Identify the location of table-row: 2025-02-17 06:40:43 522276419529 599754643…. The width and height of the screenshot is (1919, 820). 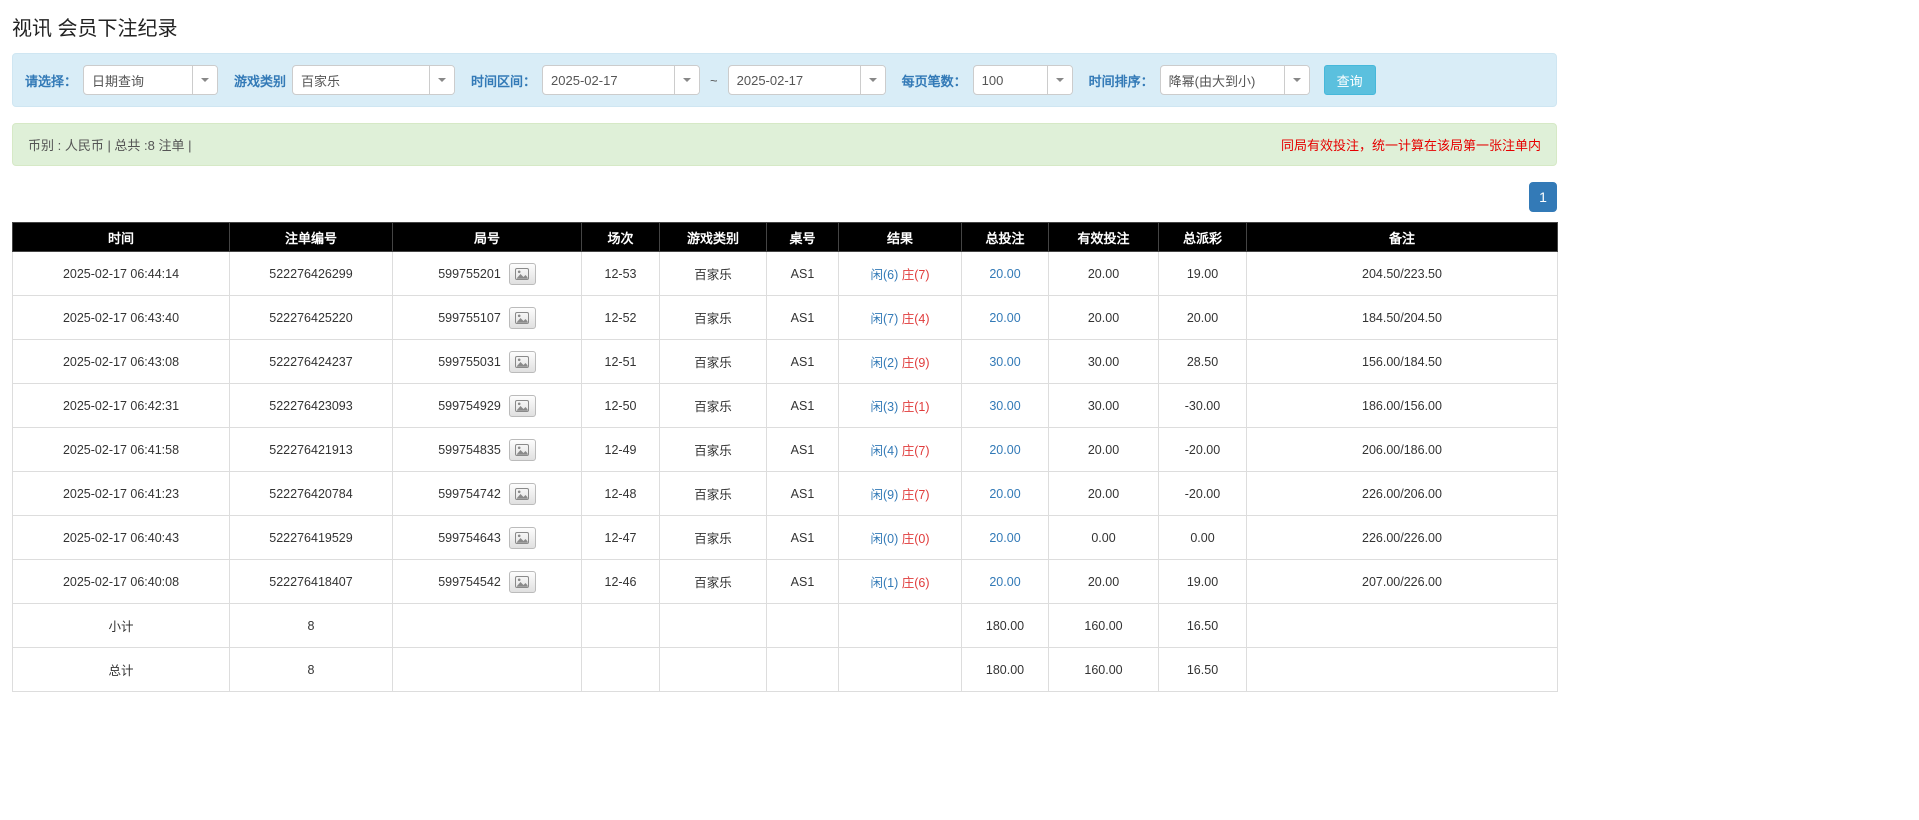
(785, 537).